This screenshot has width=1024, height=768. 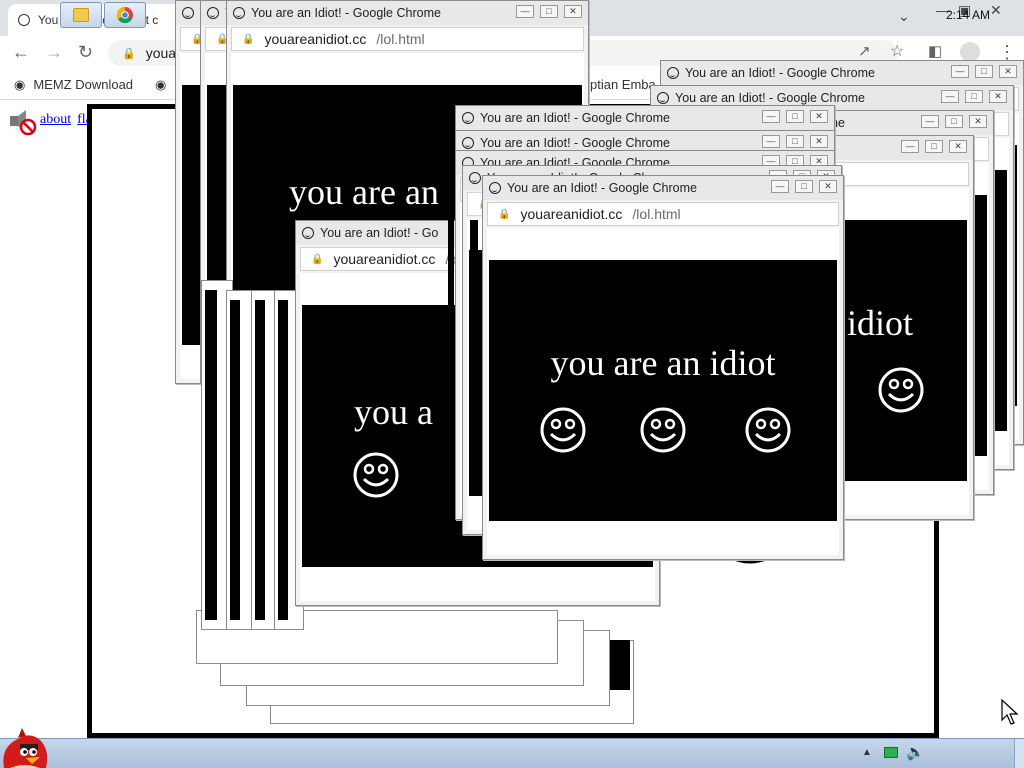 I want to click on profile-icon, so click(x=970, y=52).